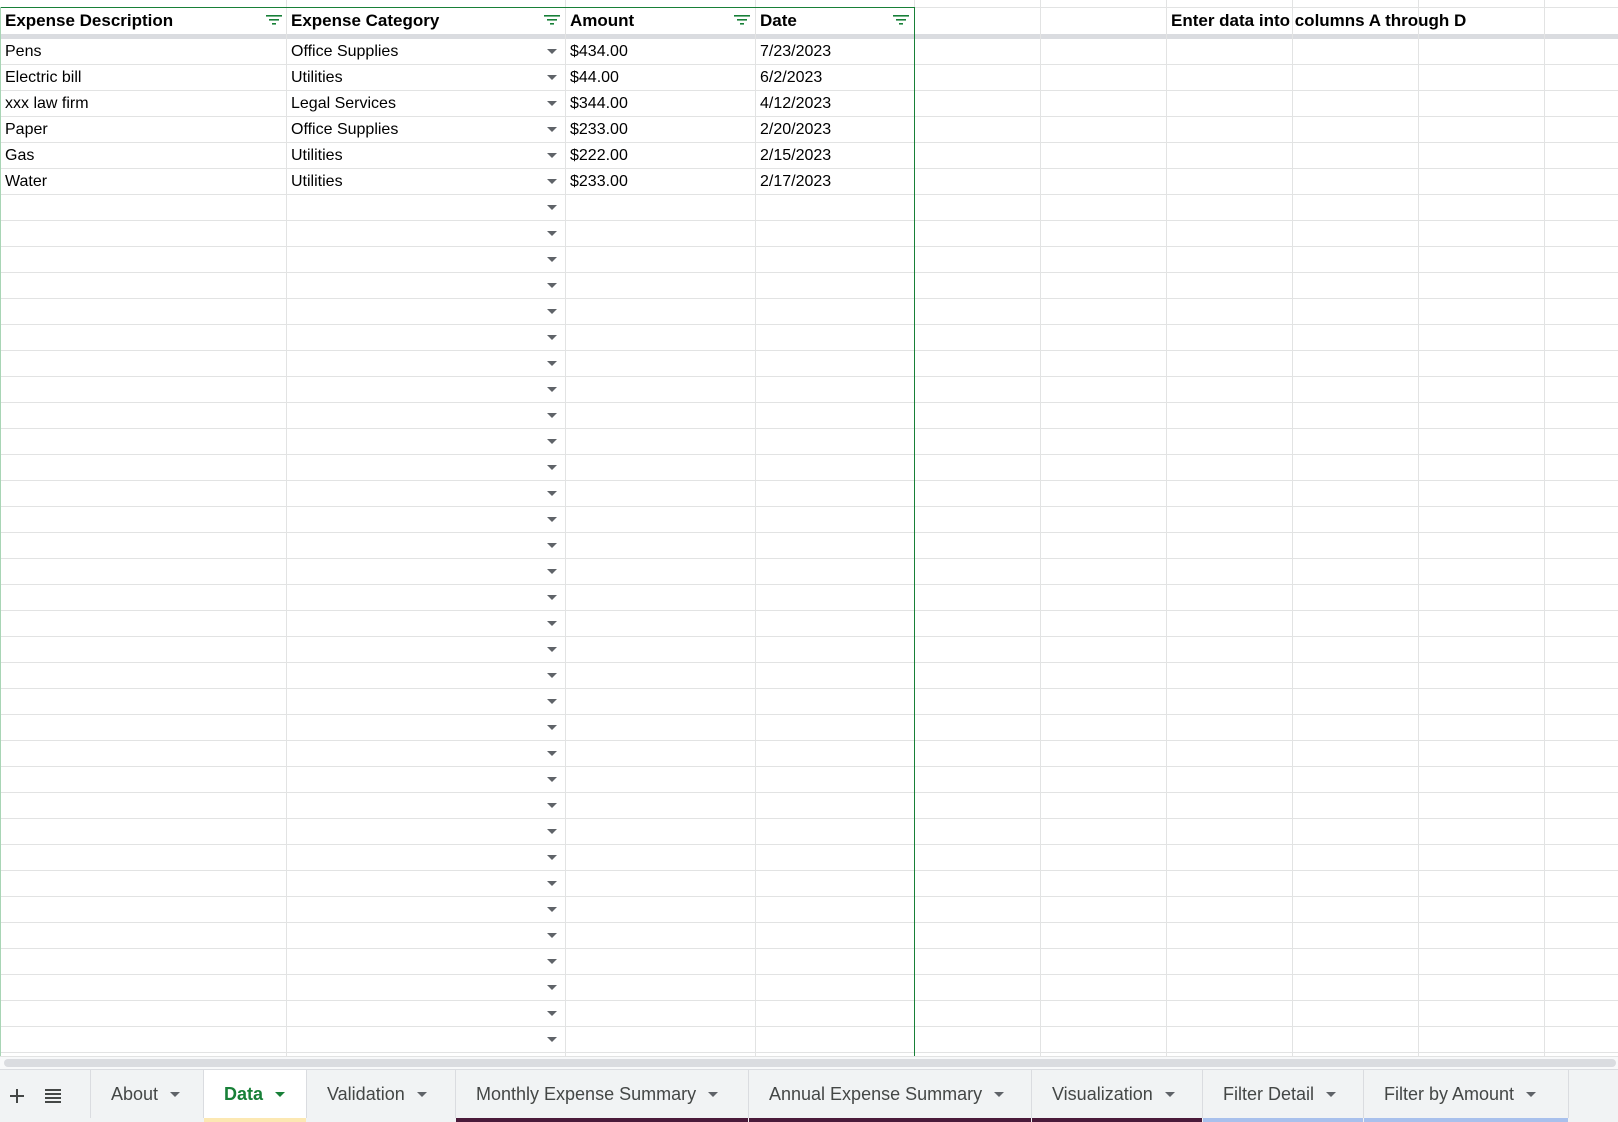  Describe the element at coordinates (834, 78) in the screenshot. I see `cell-date: 6/2/2023` at that location.